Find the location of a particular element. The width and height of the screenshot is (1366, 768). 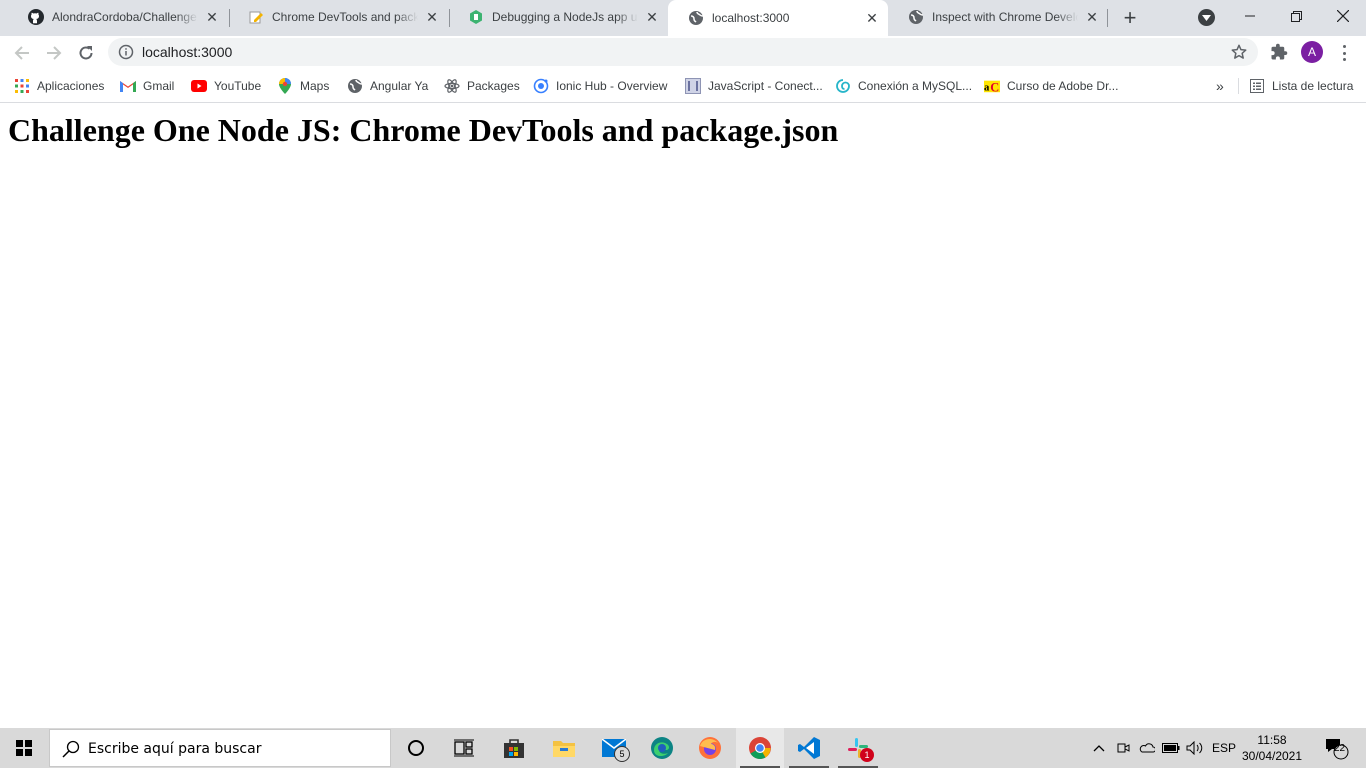

taskbar-store is located at coordinates (514, 748).